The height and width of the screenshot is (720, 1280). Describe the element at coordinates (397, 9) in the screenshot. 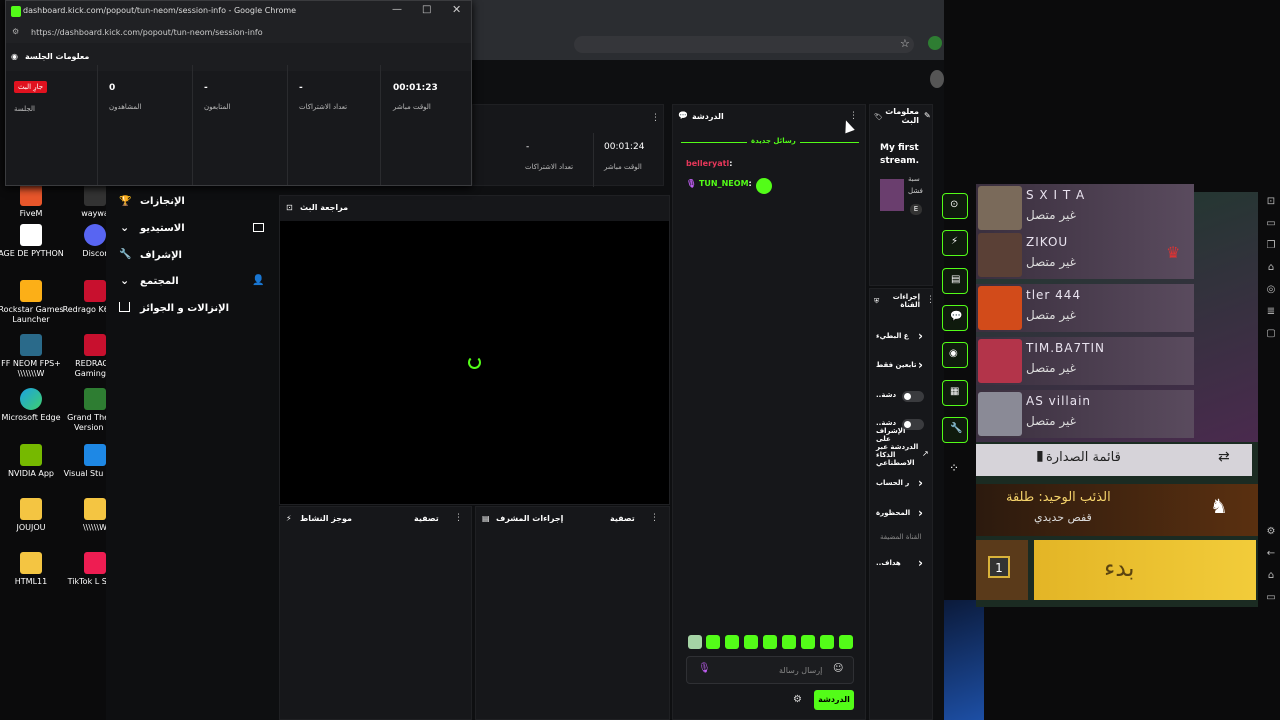

I see `minimize-icon: —` at that location.